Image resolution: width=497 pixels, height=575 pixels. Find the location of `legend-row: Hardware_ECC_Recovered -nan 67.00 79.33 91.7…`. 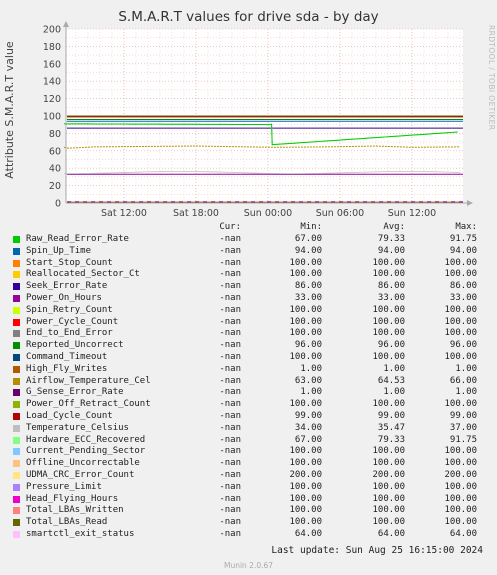

legend-row: Hardware_ECC_Recovered -nan 67.00 79.33 91.7… is located at coordinates (248, 441).